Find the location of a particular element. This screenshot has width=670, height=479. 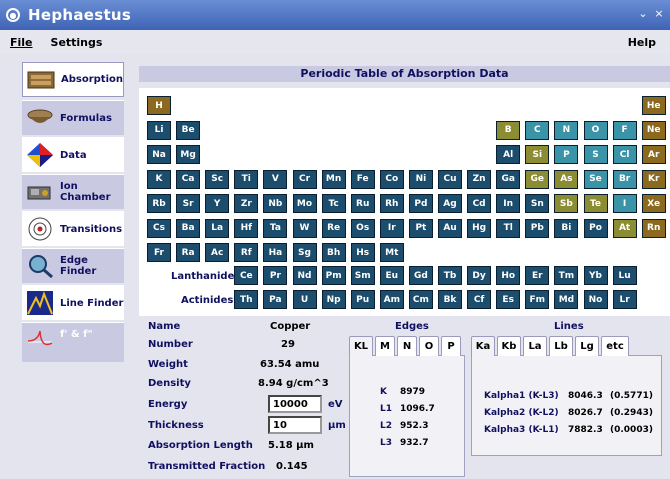

element-tb: Tb is located at coordinates (450, 275).